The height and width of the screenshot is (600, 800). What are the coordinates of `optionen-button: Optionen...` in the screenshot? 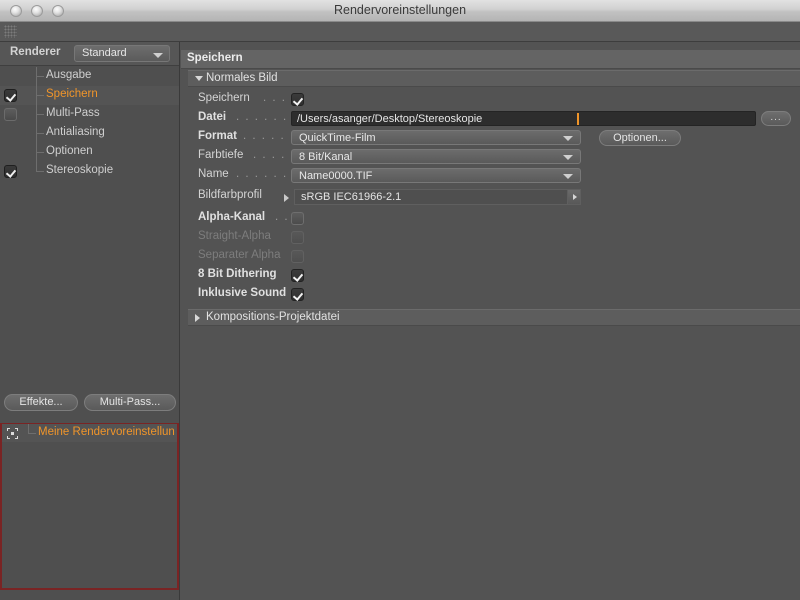 It's located at (640, 138).